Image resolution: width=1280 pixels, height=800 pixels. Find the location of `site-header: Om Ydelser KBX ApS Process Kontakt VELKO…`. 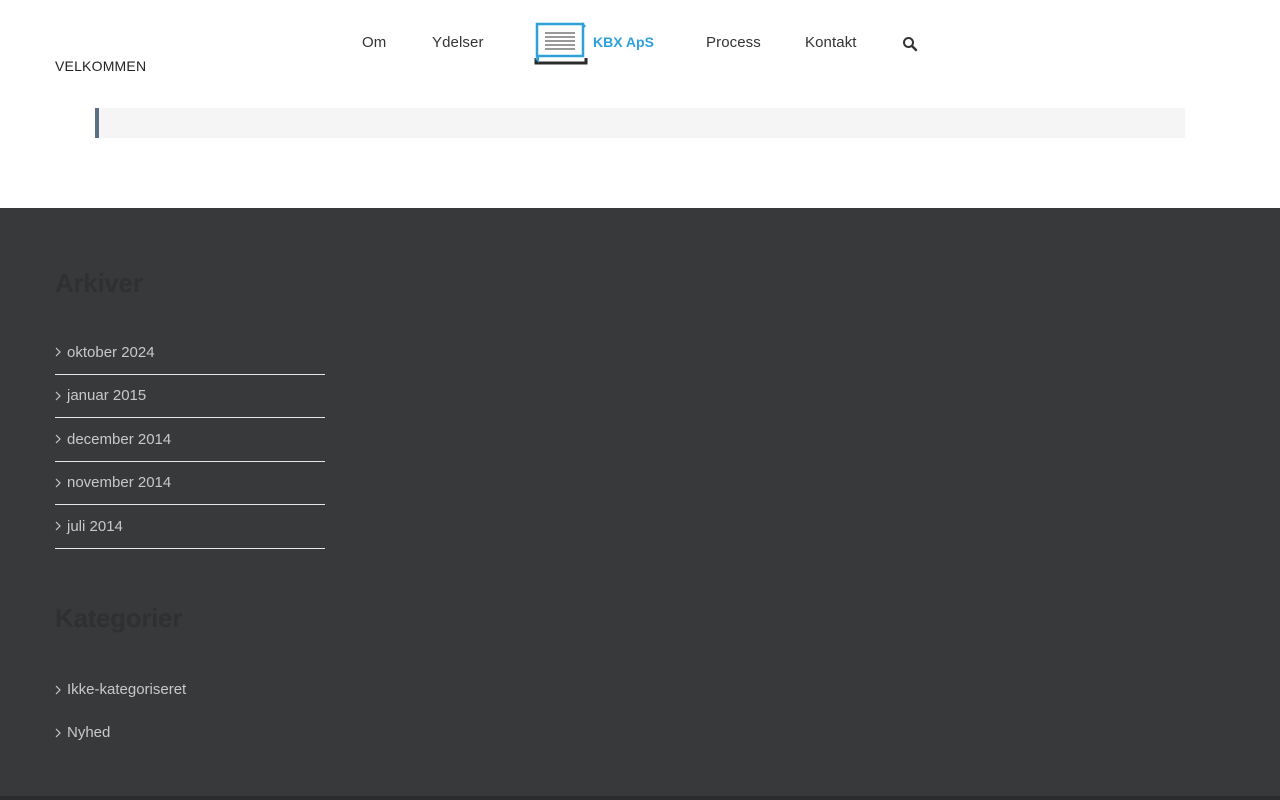

site-header: Om Ydelser KBX ApS Process Kontakt VELKO… is located at coordinates (640, 50).